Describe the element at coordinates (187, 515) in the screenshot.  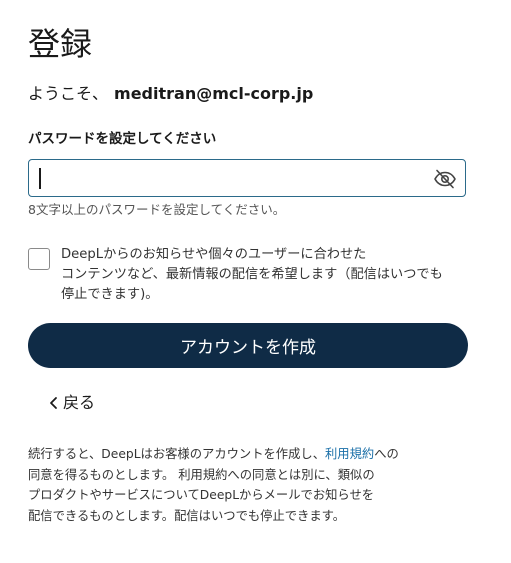
I see `legal-line: 配信できるものとします。配信はいつでも停止できます。` at that location.